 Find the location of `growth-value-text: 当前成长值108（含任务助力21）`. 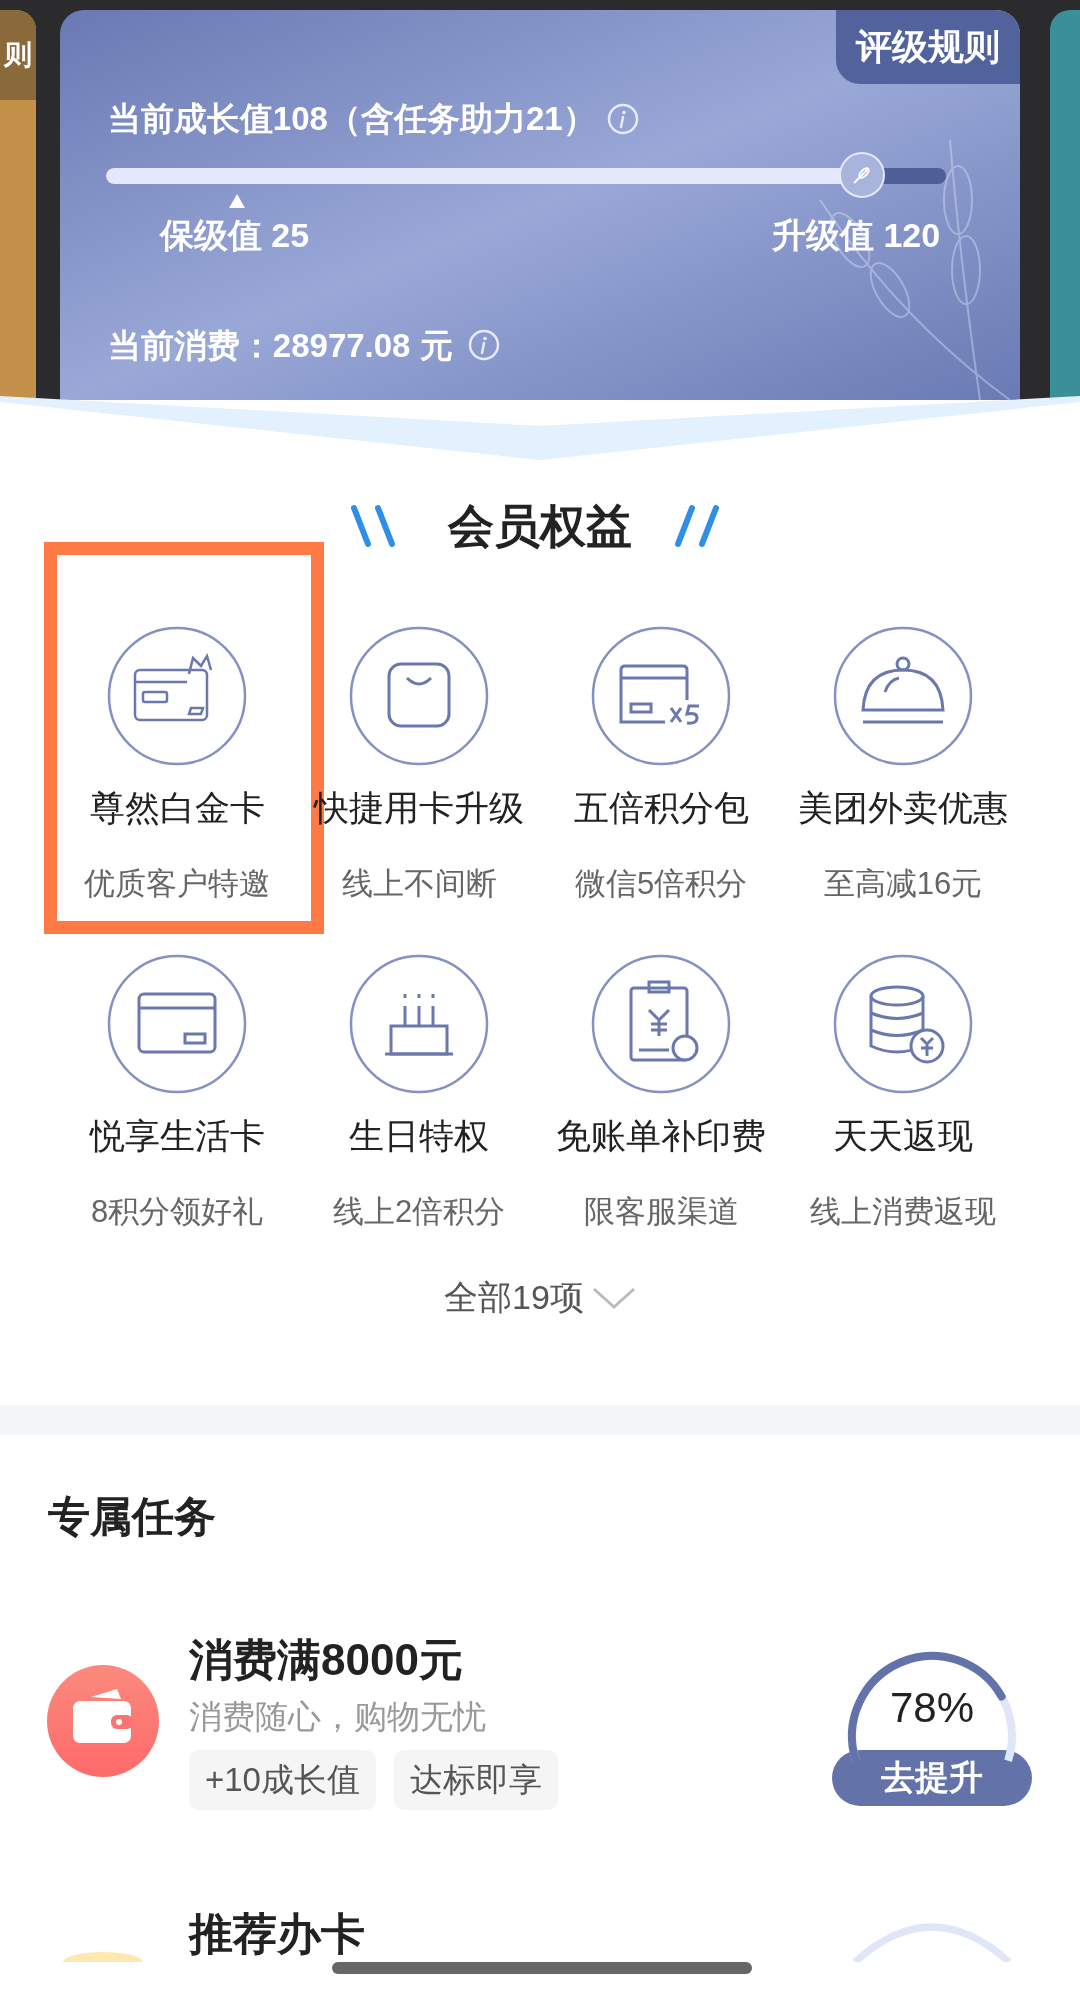

growth-value-text: 当前成长值108（含任务助力21） is located at coordinates (351, 119).